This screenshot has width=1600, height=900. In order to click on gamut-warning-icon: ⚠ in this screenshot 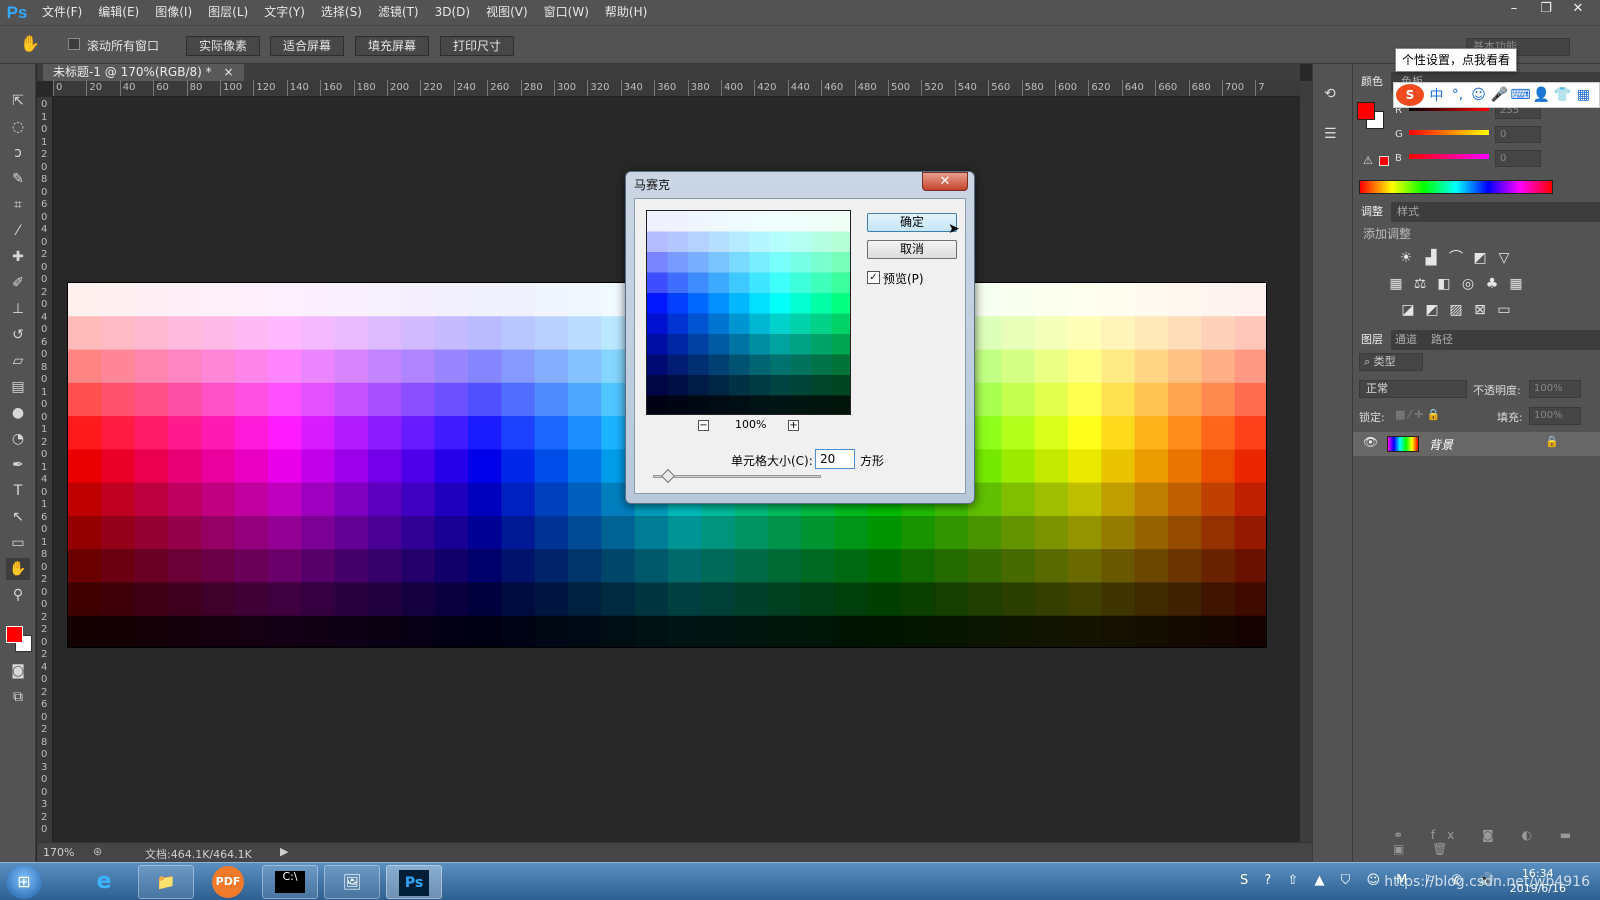, I will do `click(1368, 160)`.